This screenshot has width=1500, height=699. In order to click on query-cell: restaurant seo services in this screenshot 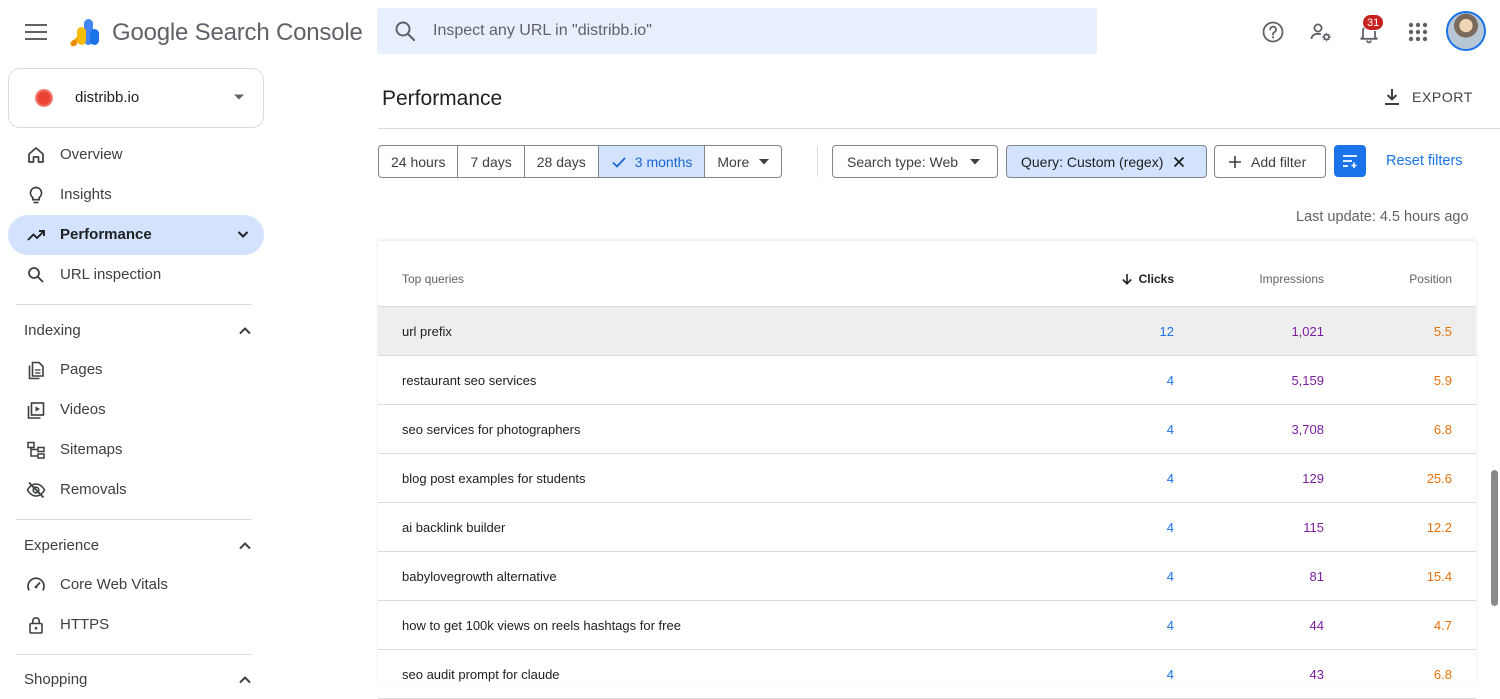, I will do `click(469, 380)`.